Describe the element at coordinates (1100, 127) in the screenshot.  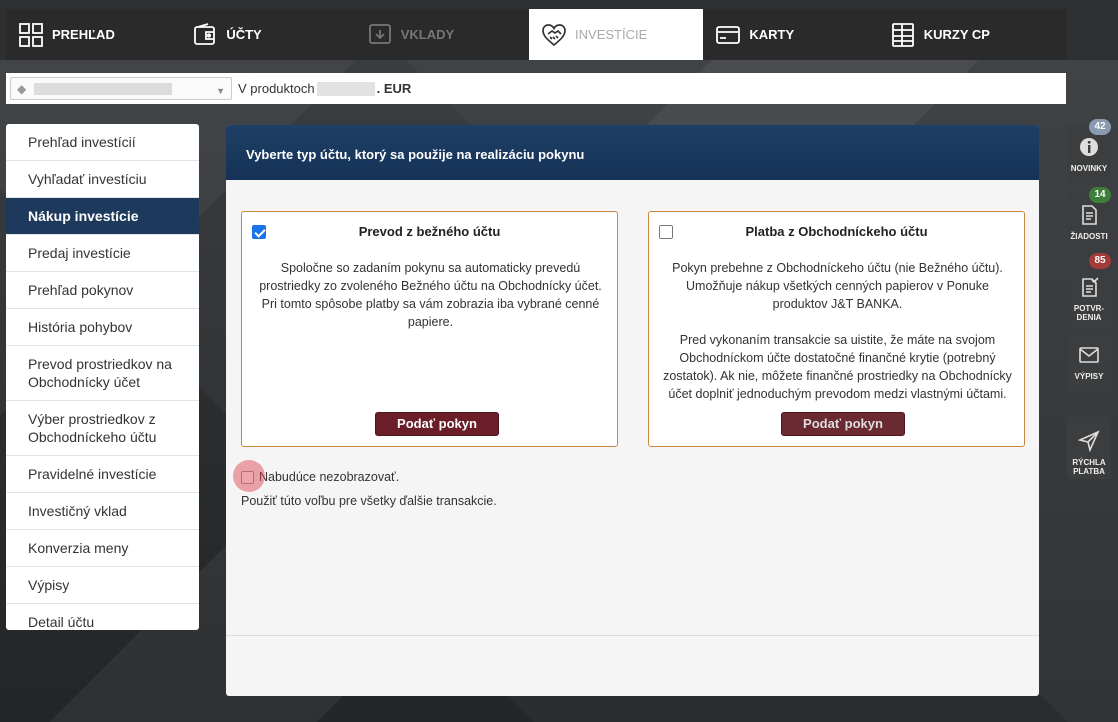
I see `notification-badge: 42` at that location.